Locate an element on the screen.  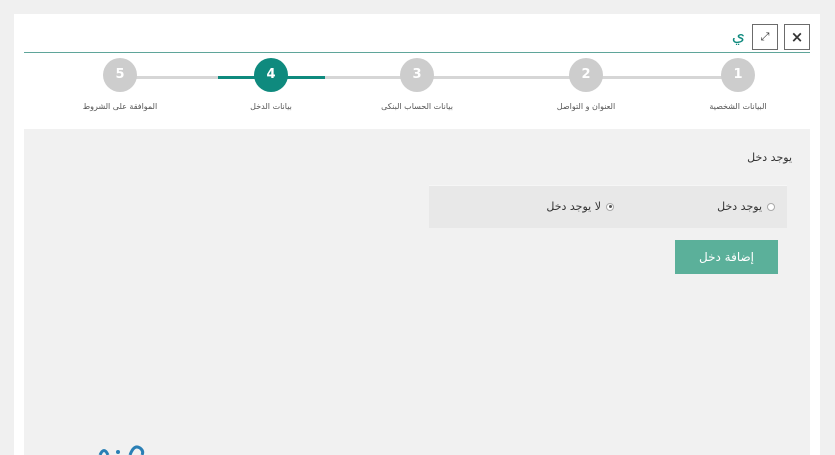
step-income-data: 4 بيانات الدخل is located at coordinates (271, 84).